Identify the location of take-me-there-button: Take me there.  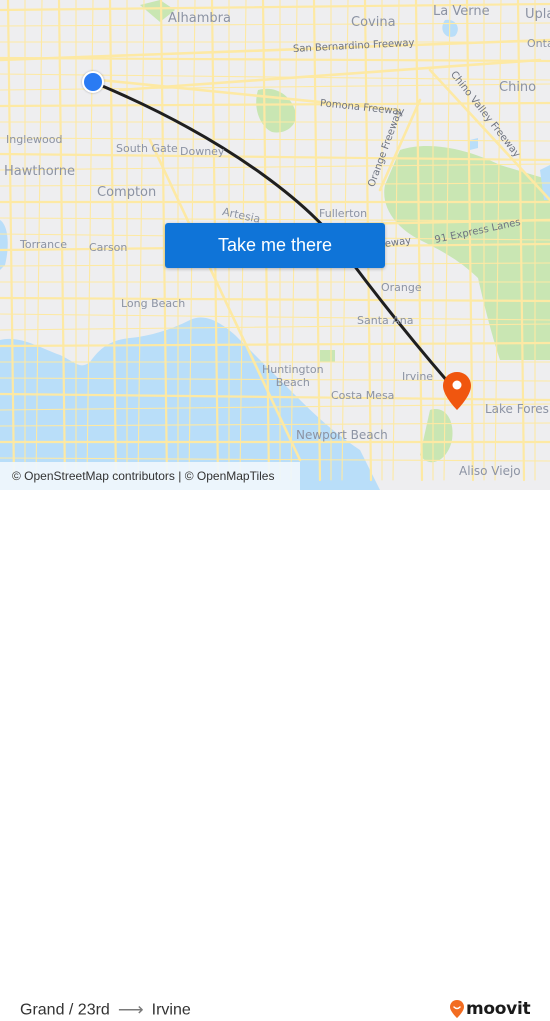
(275, 245).